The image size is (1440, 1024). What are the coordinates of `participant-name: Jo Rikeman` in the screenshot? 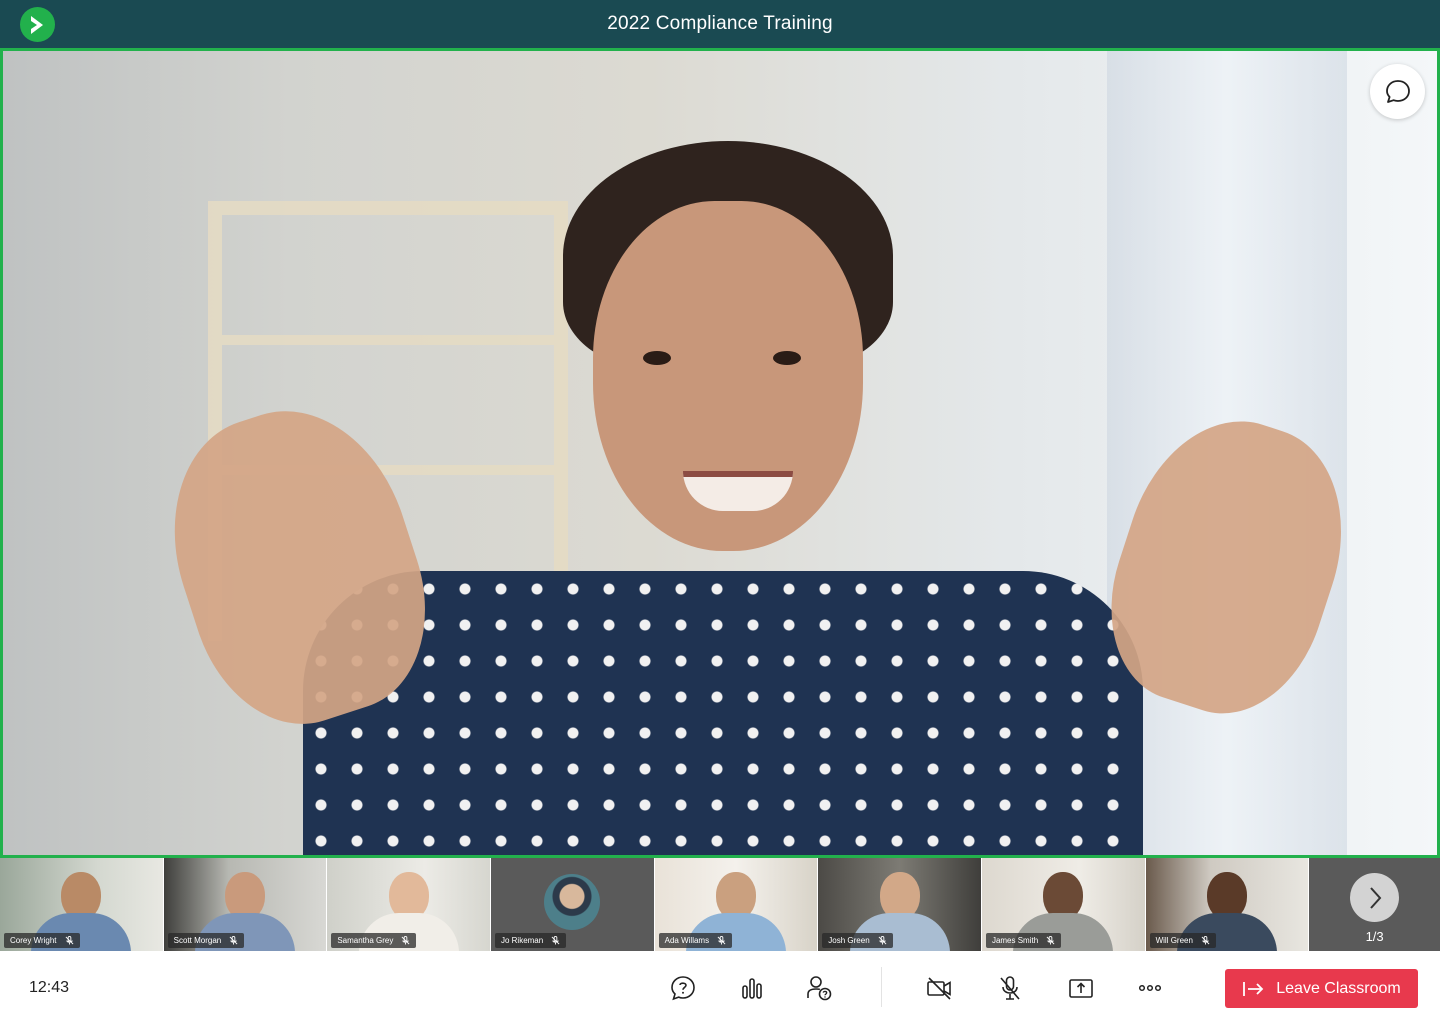 It's located at (522, 940).